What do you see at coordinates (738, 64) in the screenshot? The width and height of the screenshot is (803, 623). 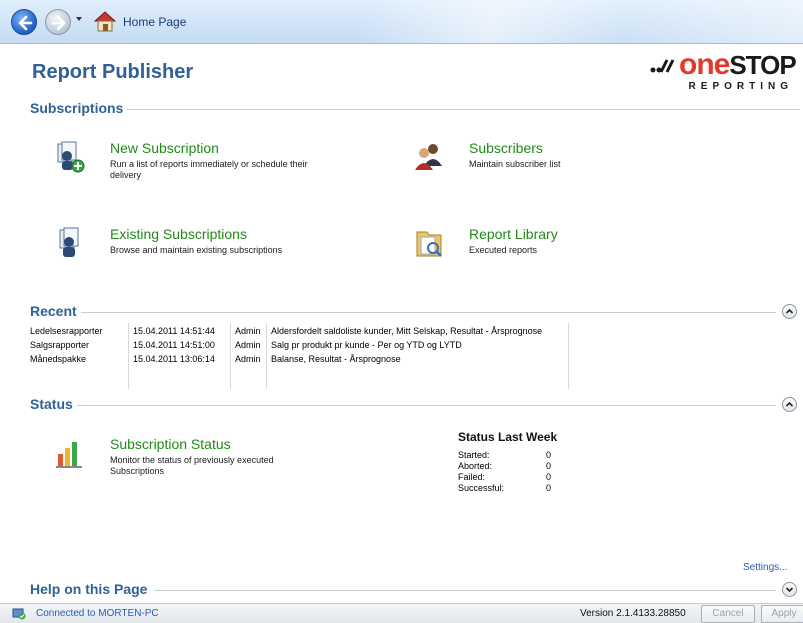 I see `logo-wordmark: oneSTOP` at bounding box center [738, 64].